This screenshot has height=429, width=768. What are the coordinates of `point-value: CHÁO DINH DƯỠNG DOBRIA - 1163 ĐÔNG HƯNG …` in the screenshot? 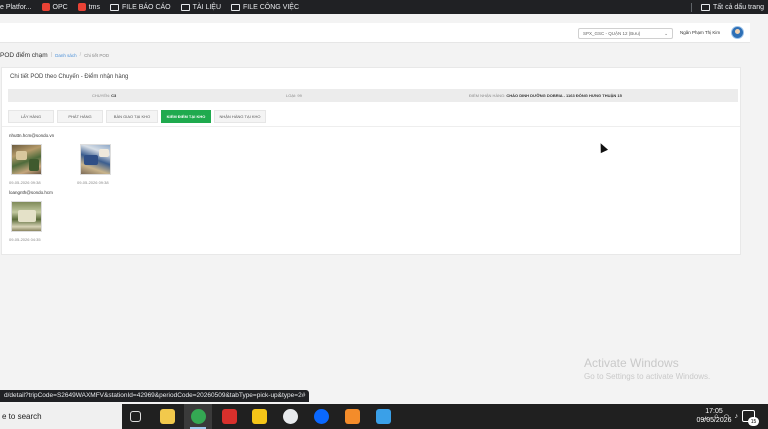 It's located at (564, 95).